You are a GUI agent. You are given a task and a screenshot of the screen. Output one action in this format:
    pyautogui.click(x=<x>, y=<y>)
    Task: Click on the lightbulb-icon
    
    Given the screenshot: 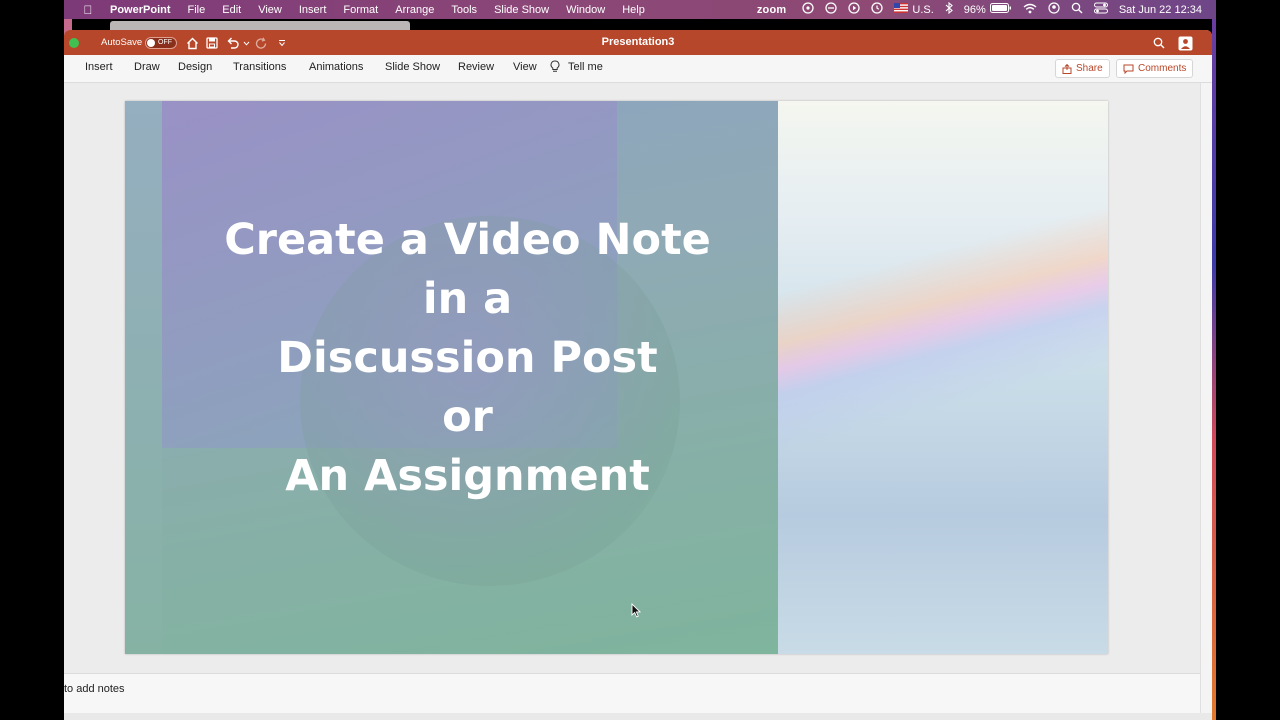 What is the action you would take?
    pyautogui.click(x=555, y=68)
    